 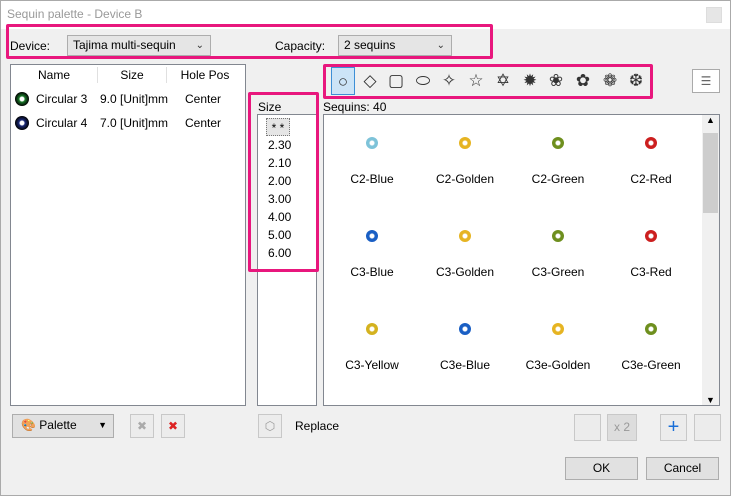 What do you see at coordinates (278, 127) in the screenshot?
I see `size-item: * *` at bounding box center [278, 127].